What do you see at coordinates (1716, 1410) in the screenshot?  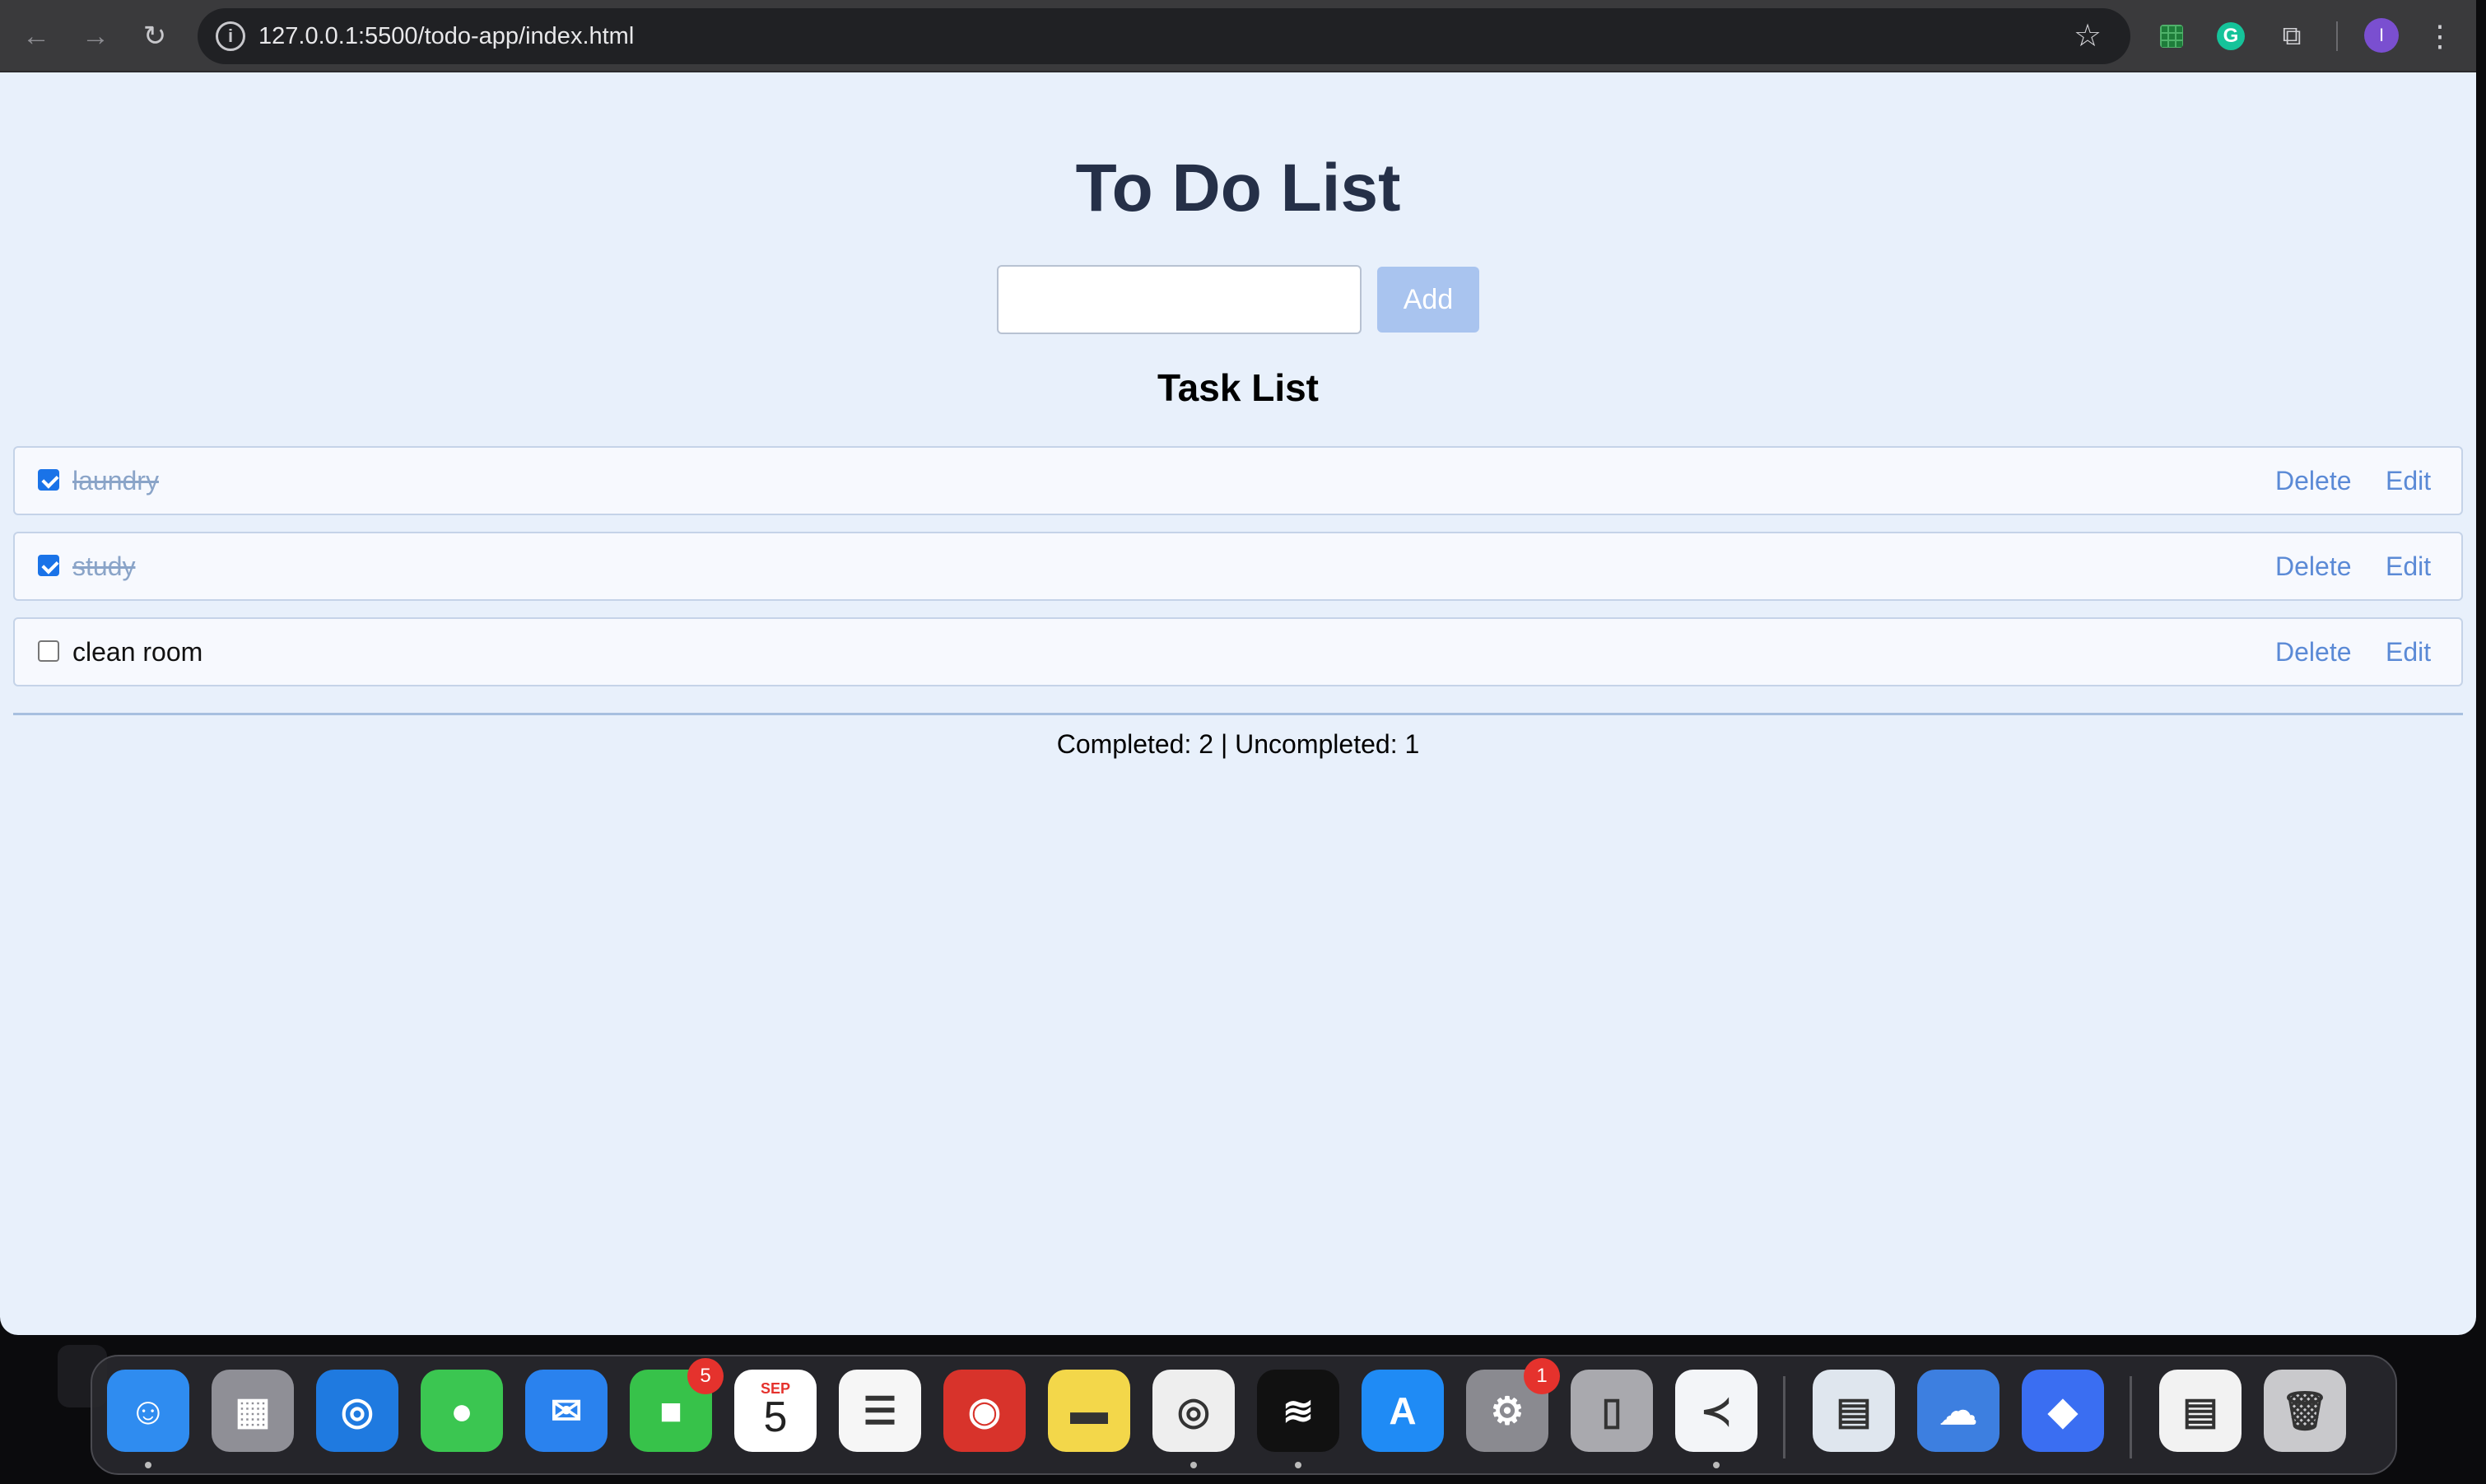 I see `dock-glyph: ≺` at bounding box center [1716, 1410].